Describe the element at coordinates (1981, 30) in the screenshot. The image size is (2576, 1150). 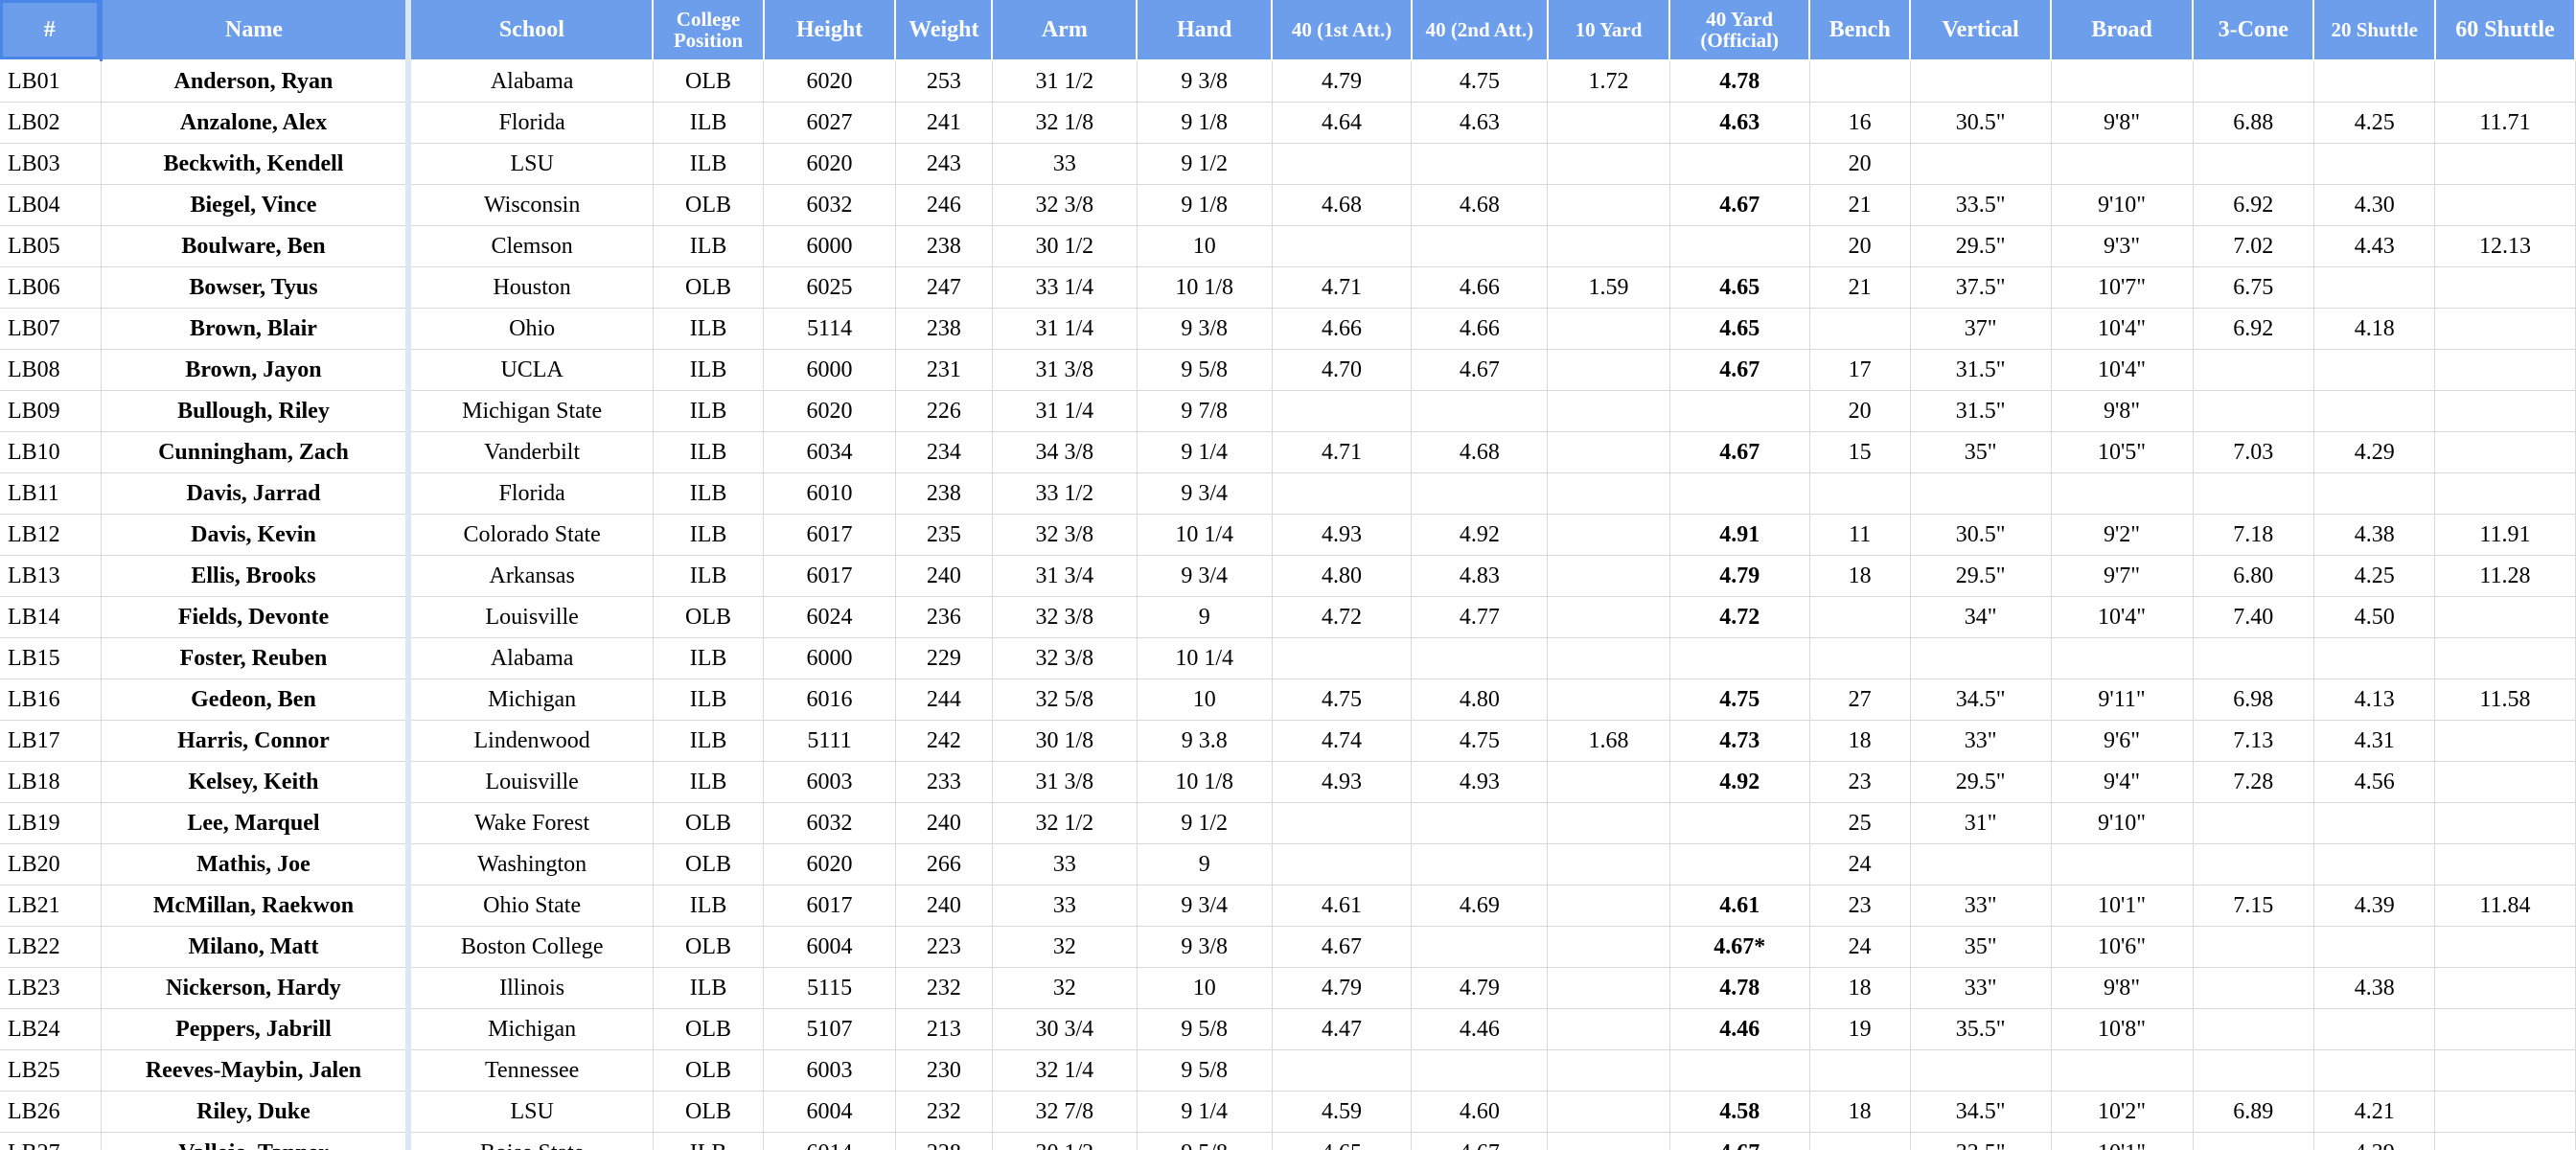
I see `column-header-vertical: Vertical` at that location.